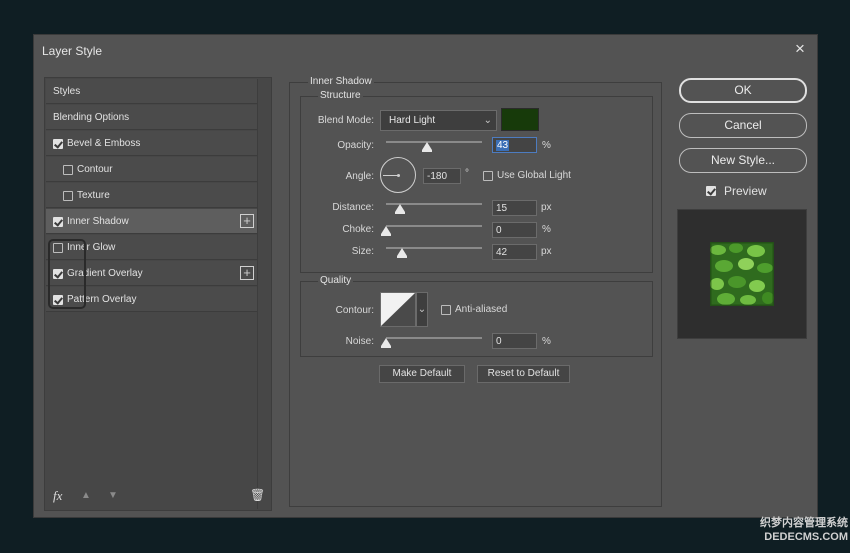  Describe the element at coordinates (151, 143) in the screenshot. I see `sidebar-item-bevel-emboss: Bevel & Emboss` at that location.